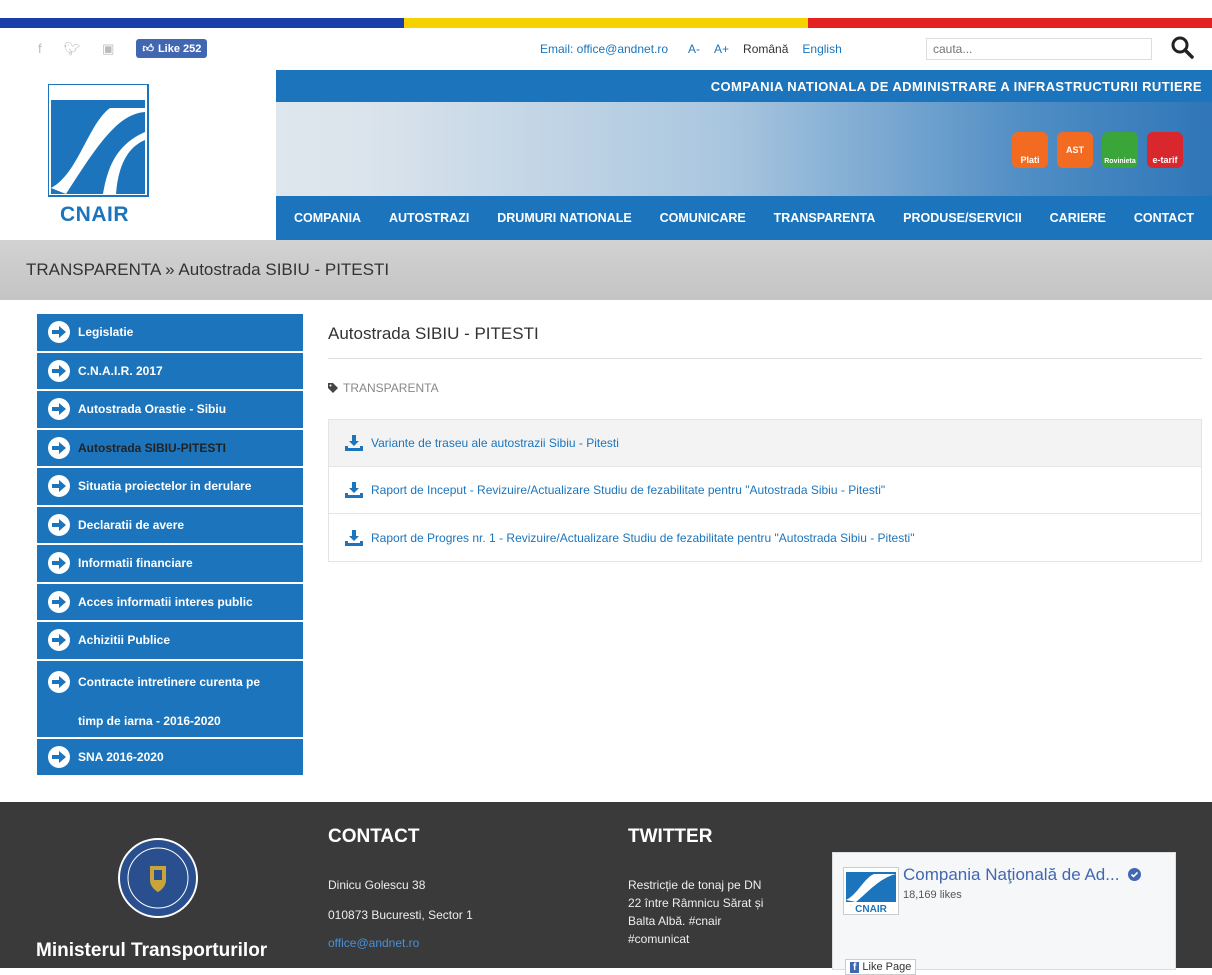 This screenshot has height=975, width=1212. What do you see at coordinates (695, 885) in the screenshot?
I see `tweet-line: Restricție de tonaj pe DN` at bounding box center [695, 885].